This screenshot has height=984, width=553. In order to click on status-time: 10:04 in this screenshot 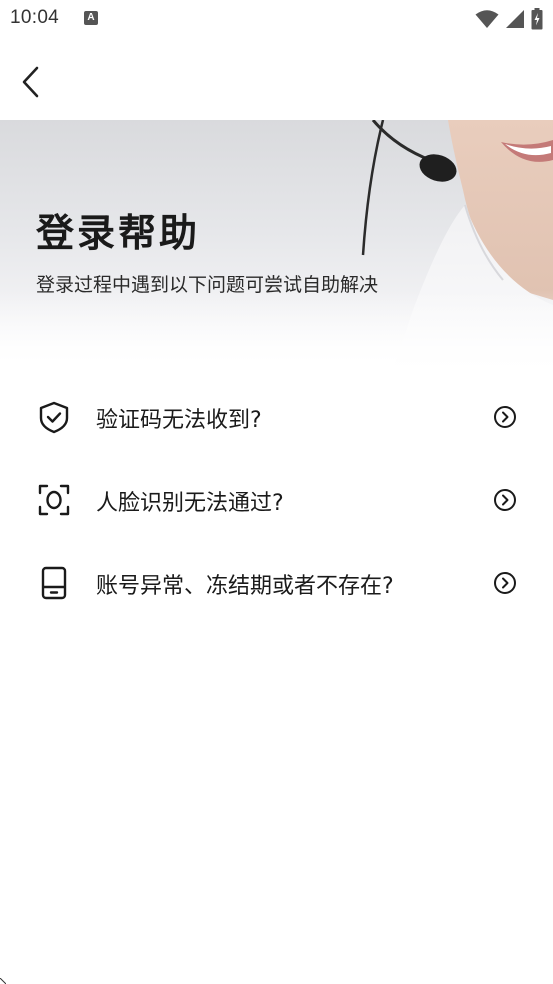, I will do `click(35, 17)`.